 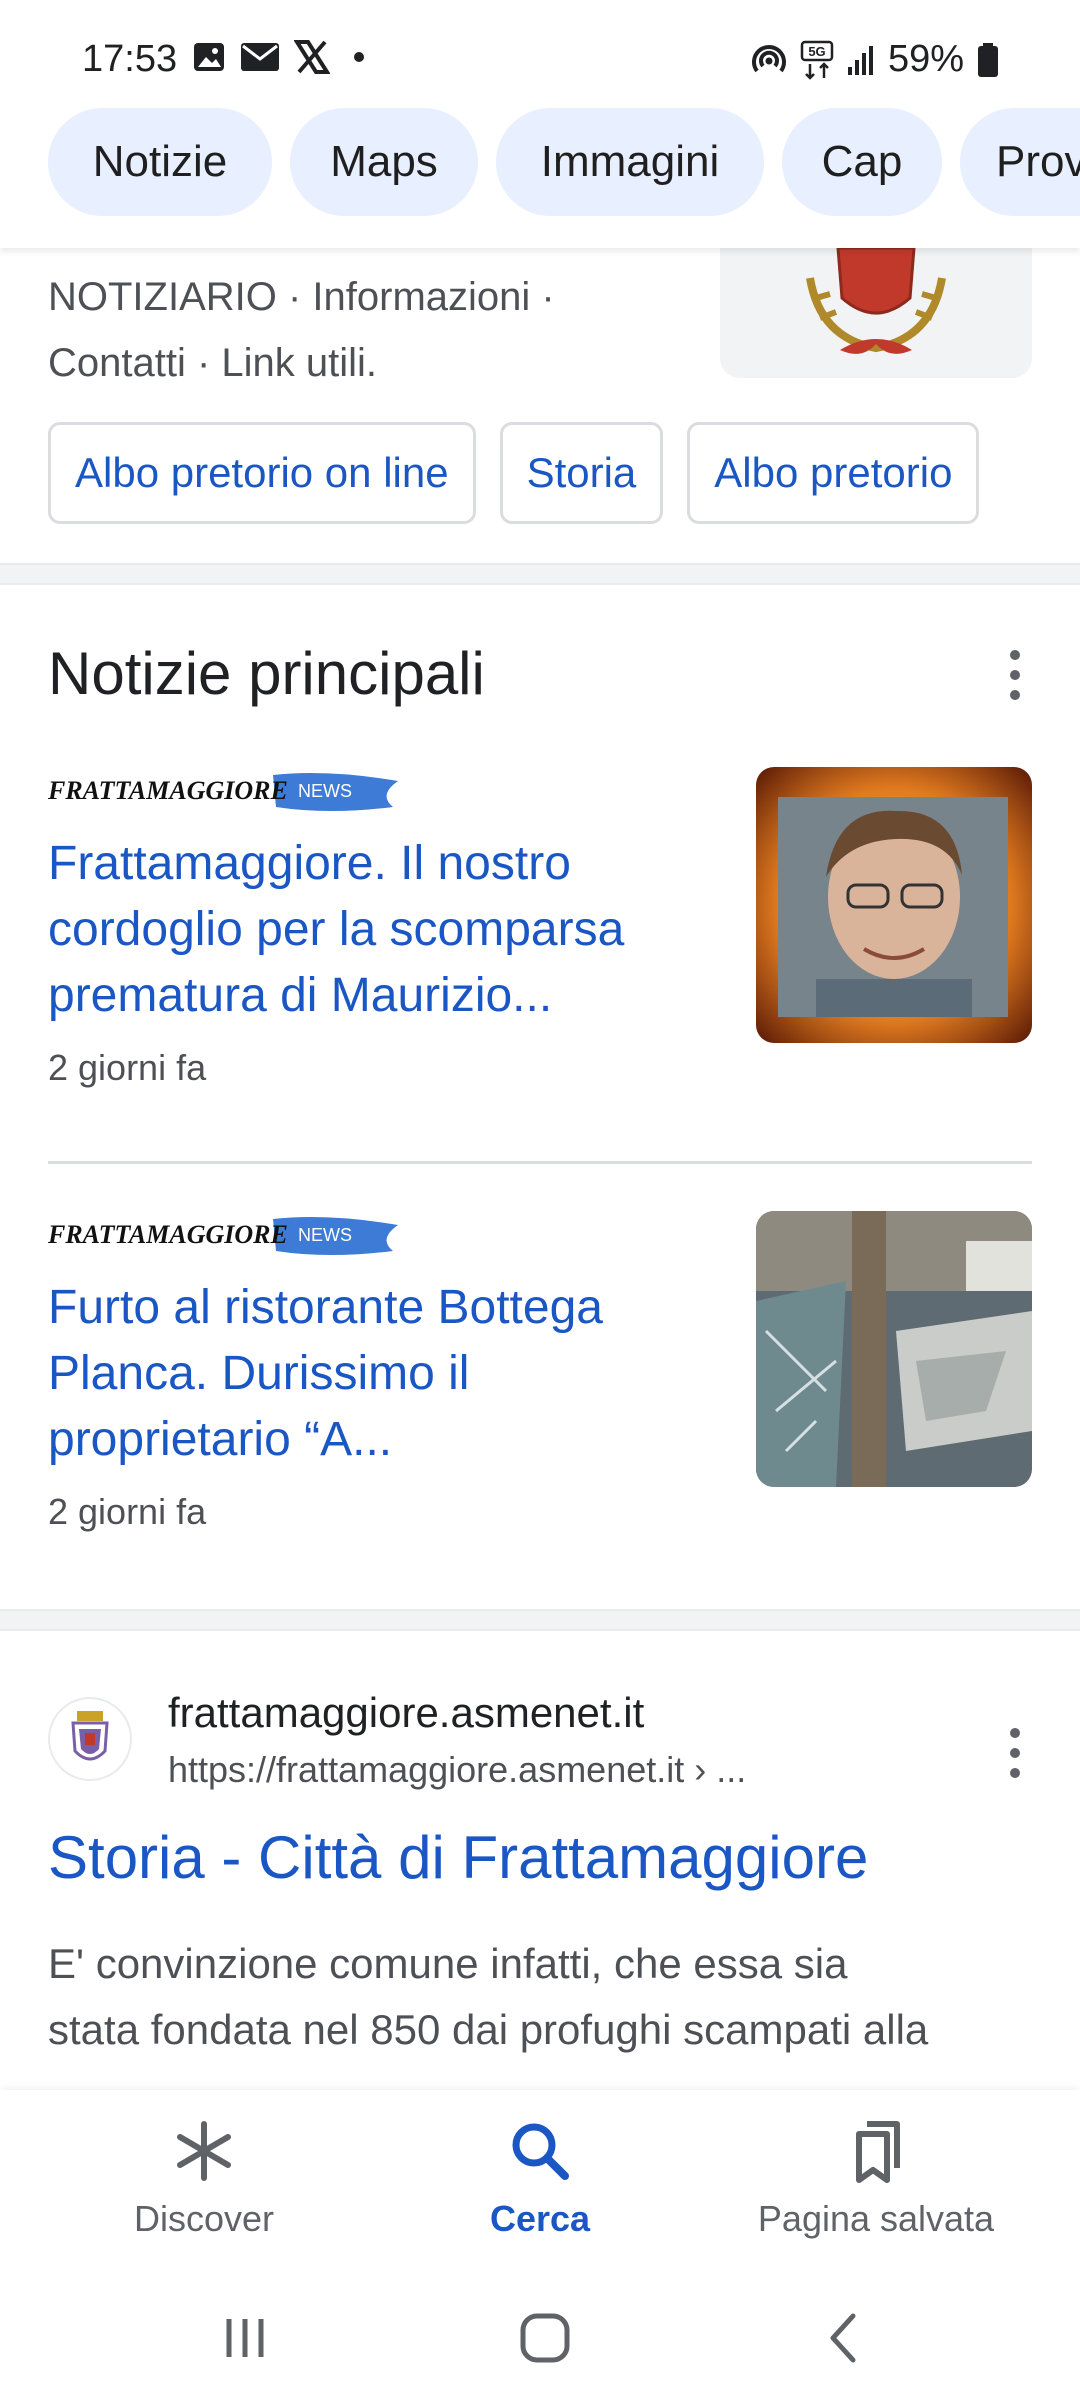 What do you see at coordinates (540, 2186) in the screenshot?
I see `nav-search: Cerca` at bounding box center [540, 2186].